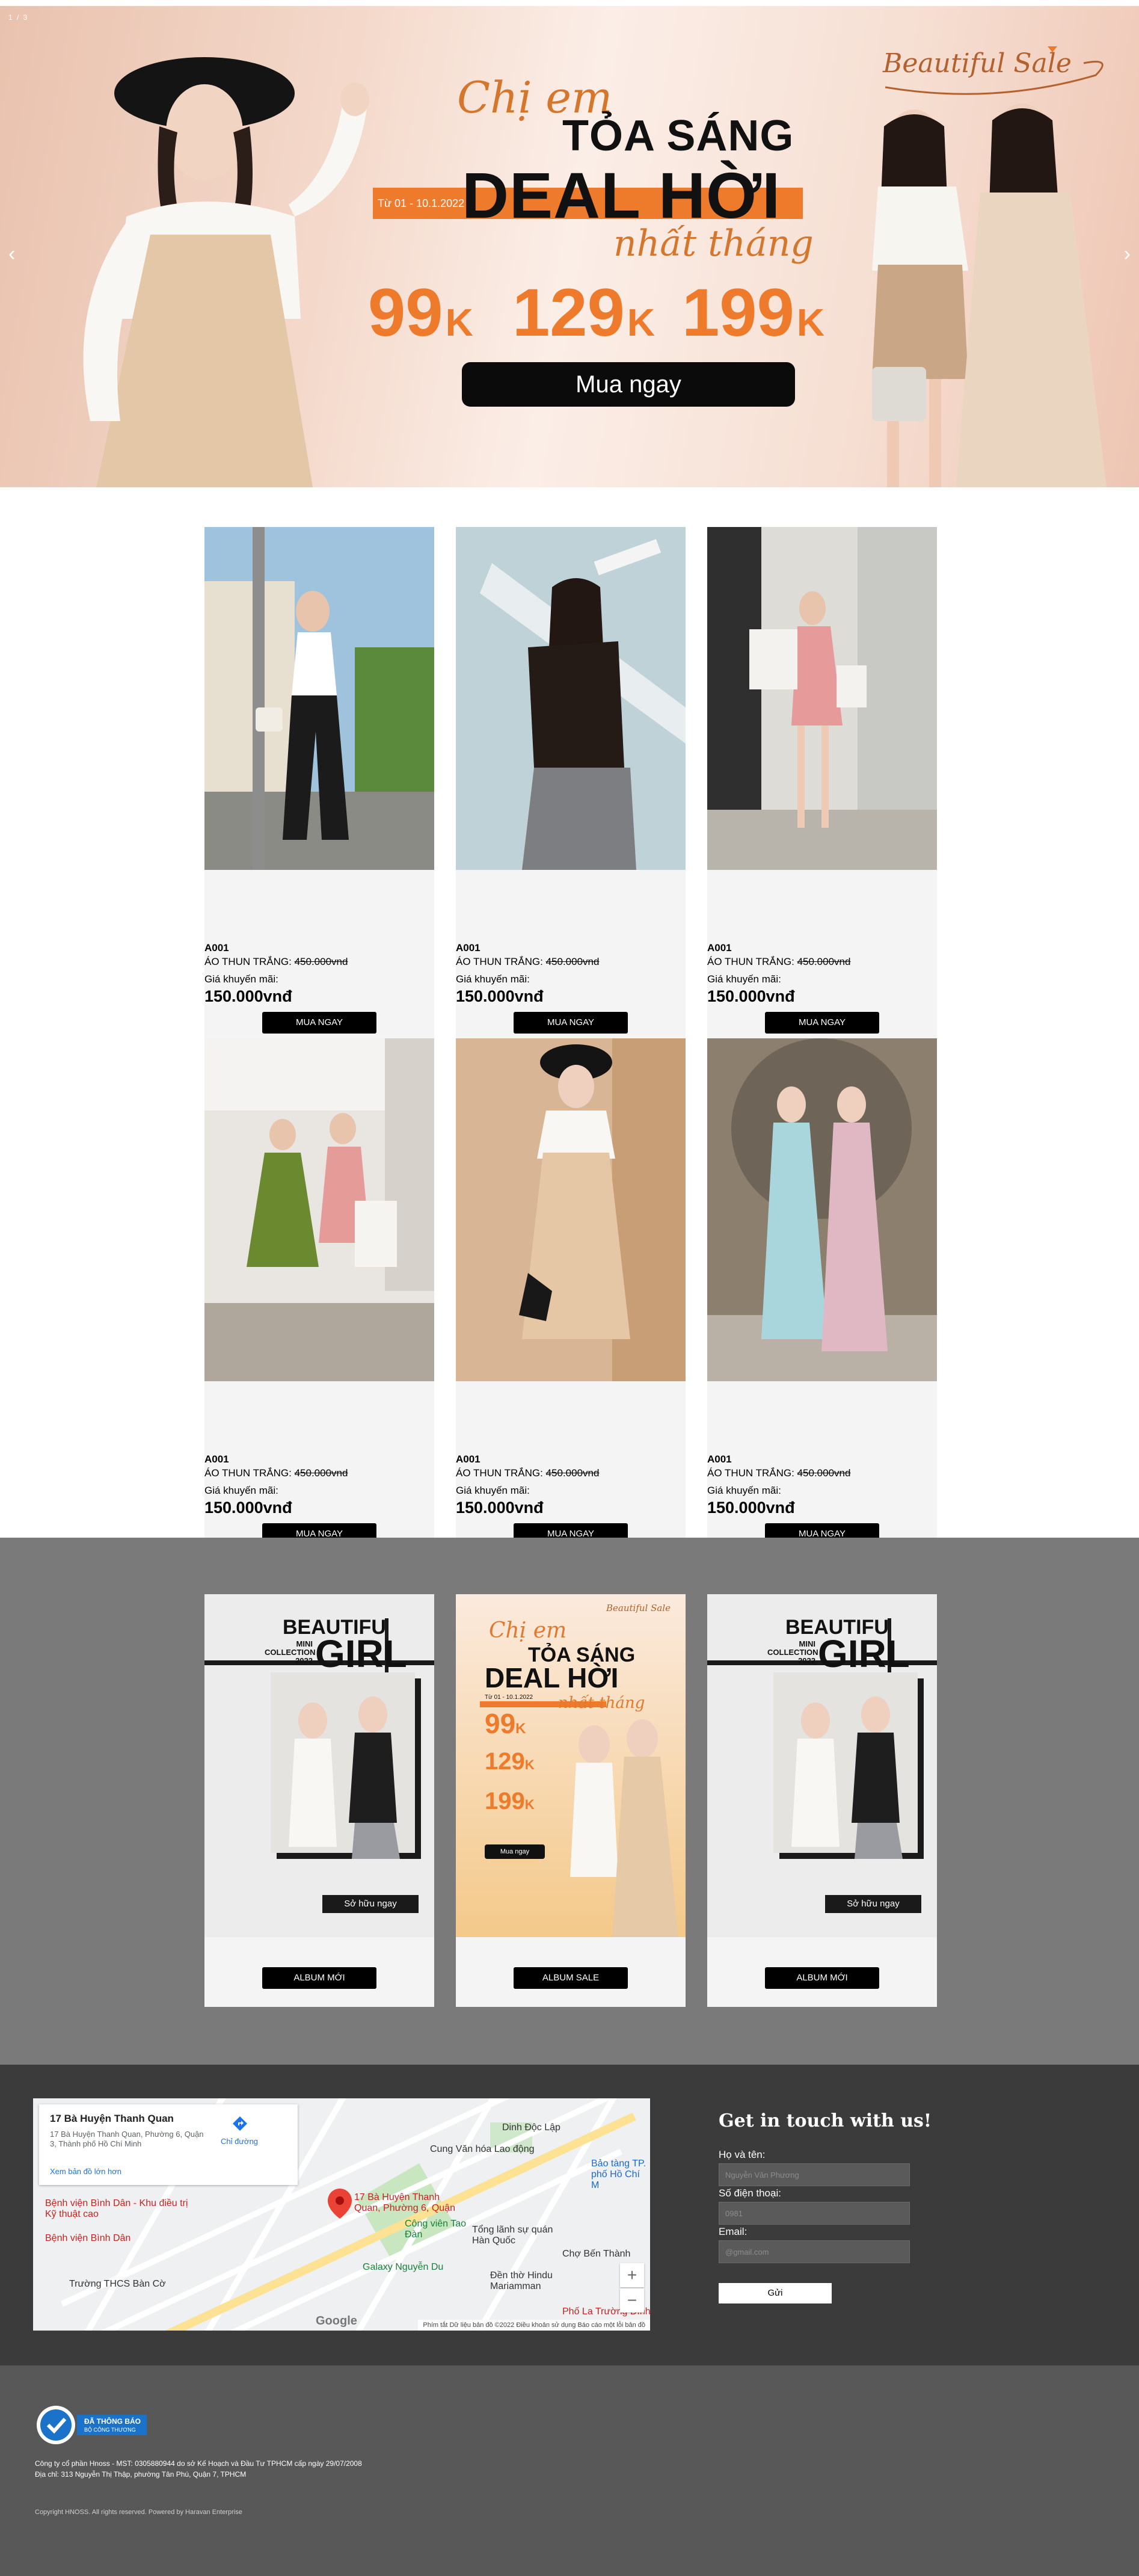 This screenshot has height=2576, width=1139. What do you see at coordinates (370, 1904) in the screenshot?
I see `album-poster-cta: Sở hữu ngay` at bounding box center [370, 1904].